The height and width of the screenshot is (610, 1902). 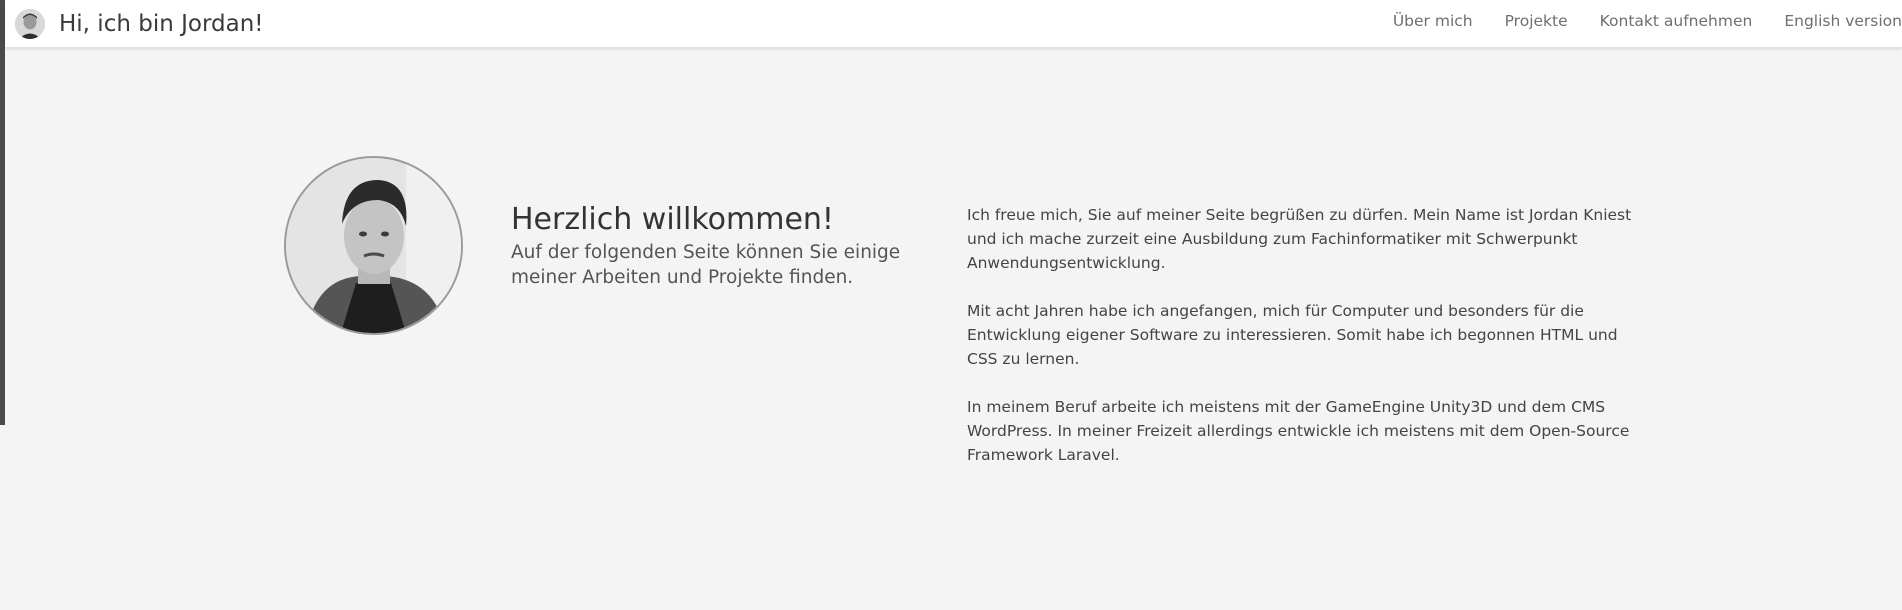 I want to click on nav-english-version: English version, so click(x=1843, y=21).